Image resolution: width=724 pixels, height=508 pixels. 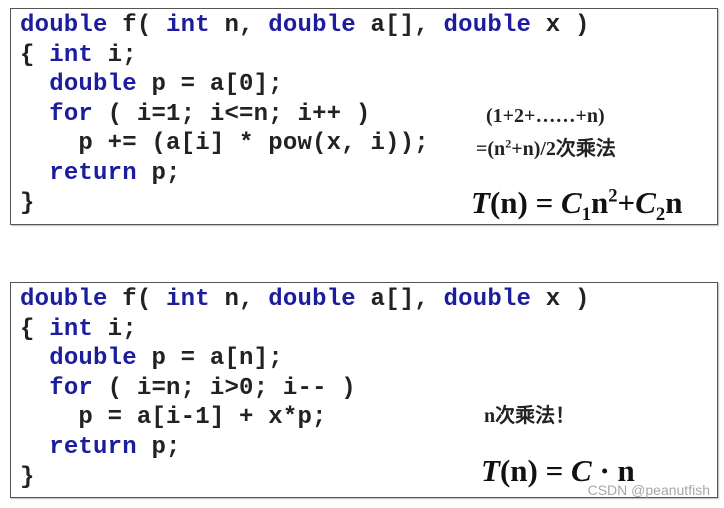 I want to click on code-text: p += (a[i] * pow(x, i));, so click(x=224, y=144).